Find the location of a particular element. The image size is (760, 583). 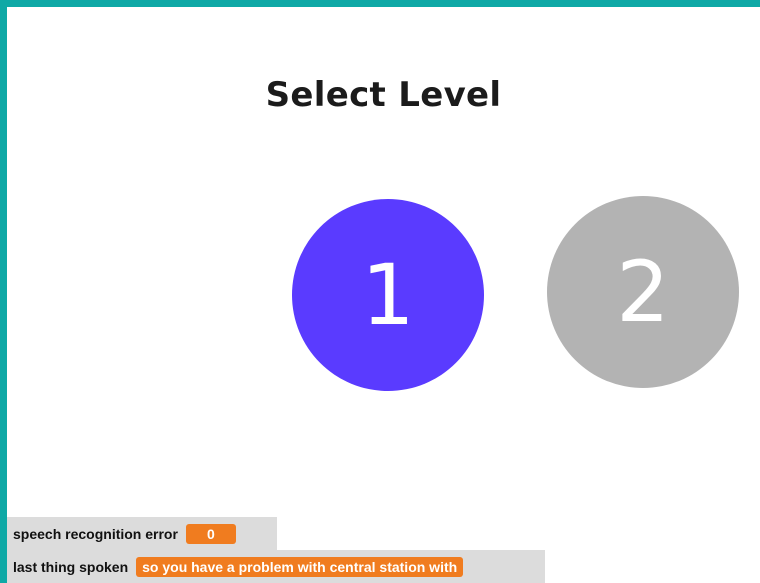

level-2-button: 2 is located at coordinates (643, 292).